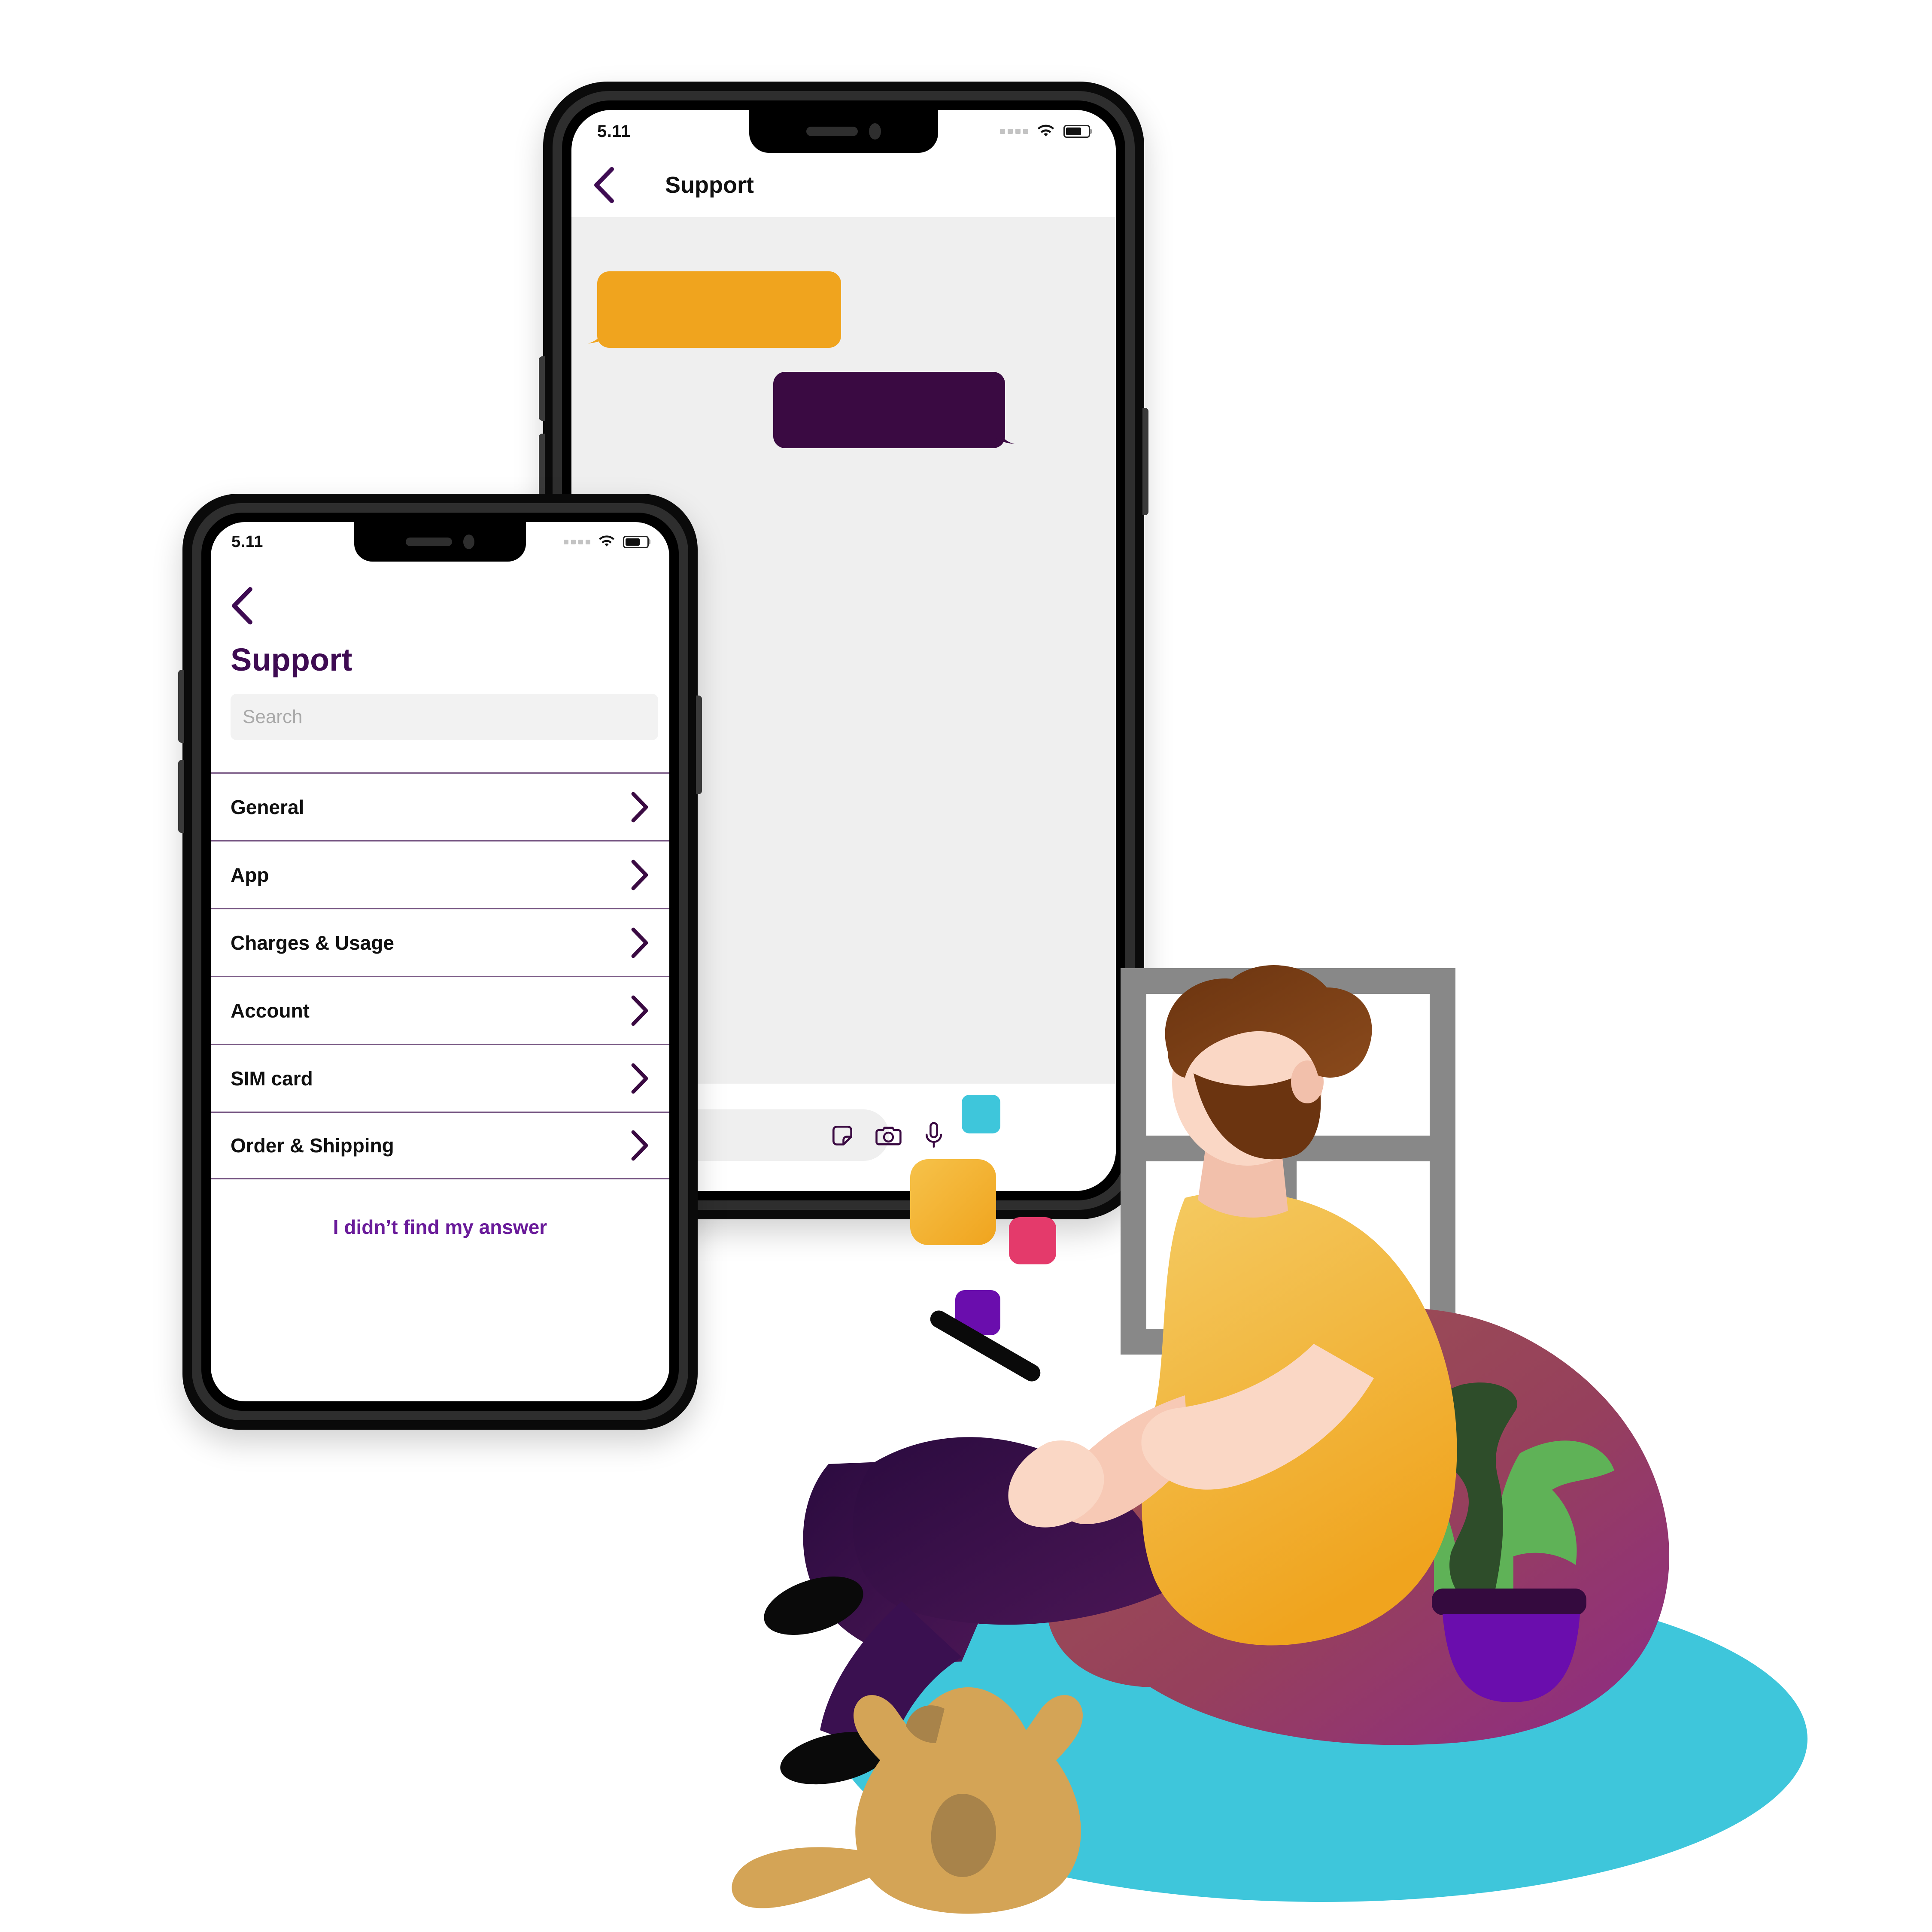  I want to click on cyan-square, so click(981, 1114).